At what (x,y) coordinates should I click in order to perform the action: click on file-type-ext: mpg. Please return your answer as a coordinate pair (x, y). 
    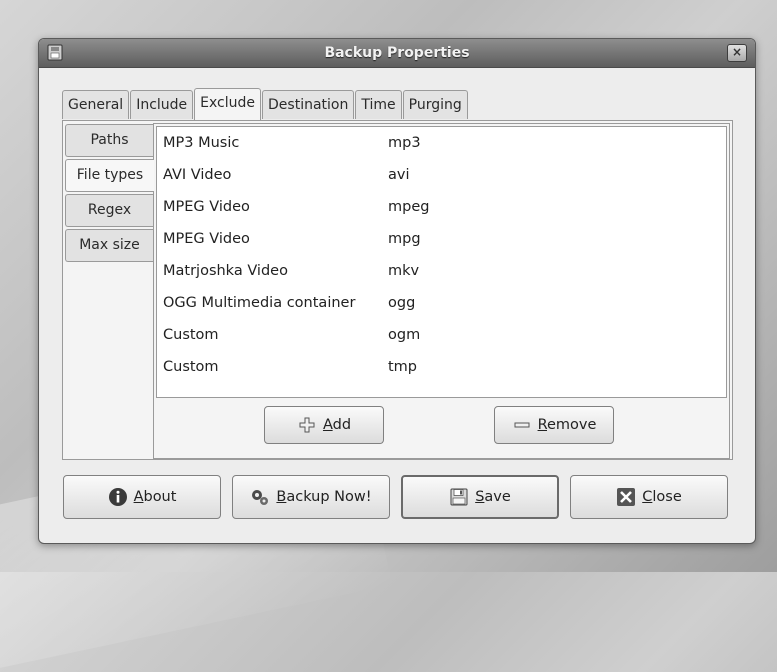
    Looking at the image, I should click on (404, 239).